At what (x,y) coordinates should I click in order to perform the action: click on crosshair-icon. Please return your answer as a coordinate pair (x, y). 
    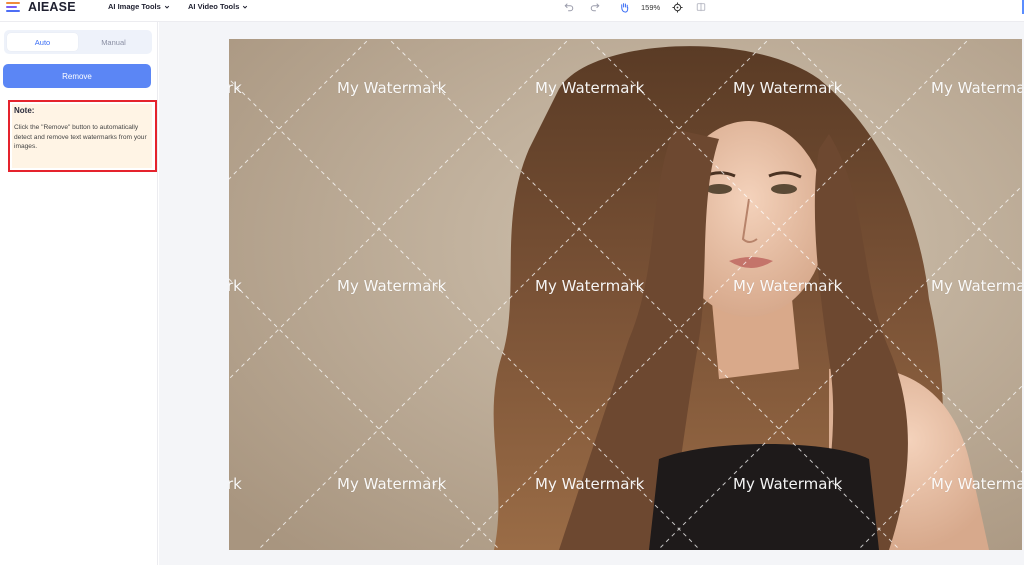
    Looking at the image, I should click on (677, 7).